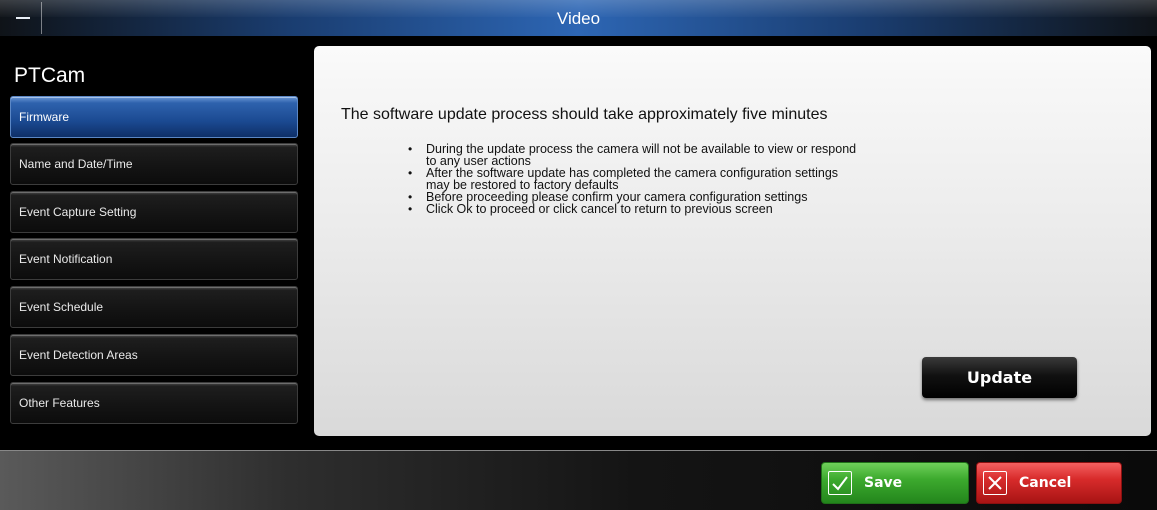 Image resolution: width=1157 pixels, height=510 pixels. What do you see at coordinates (66, 259) in the screenshot?
I see `sidebar-item-label: Event Notification` at bounding box center [66, 259].